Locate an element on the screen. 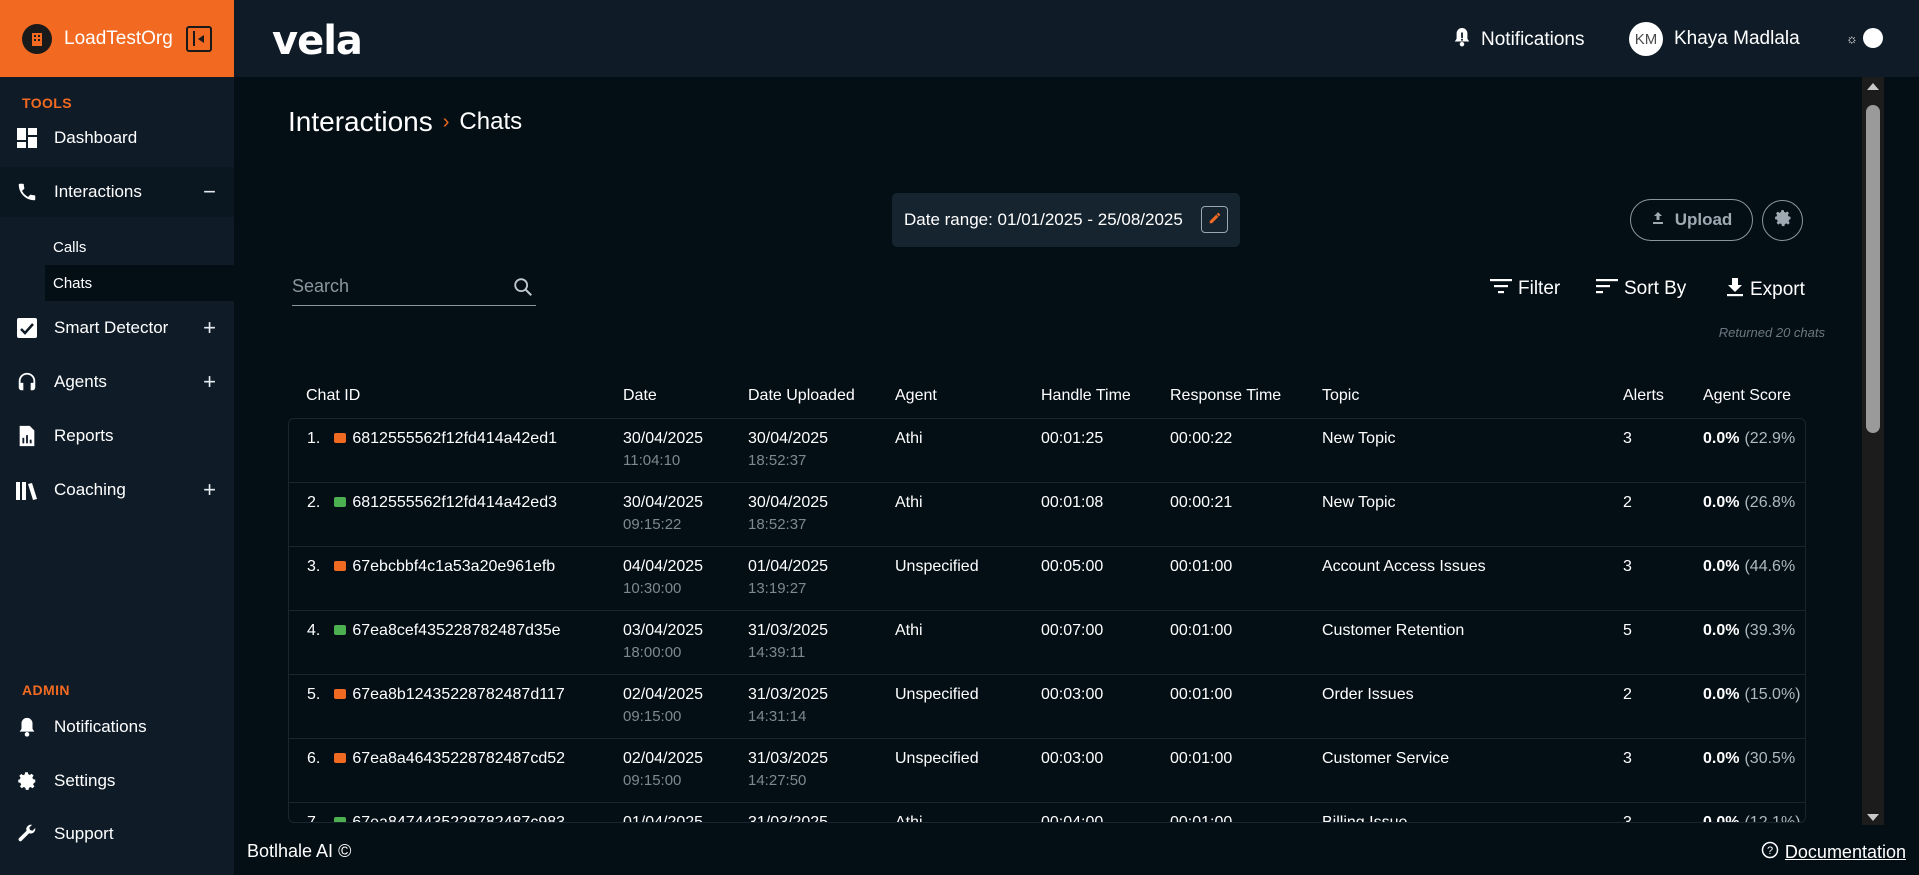 This screenshot has height=875, width=1919. chat-id: 67ea8cef435228782487d35e is located at coordinates (456, 630).